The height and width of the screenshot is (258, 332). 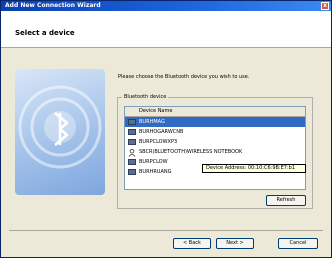 I want to click on back-label: < Back, so click(x=192, y=243).